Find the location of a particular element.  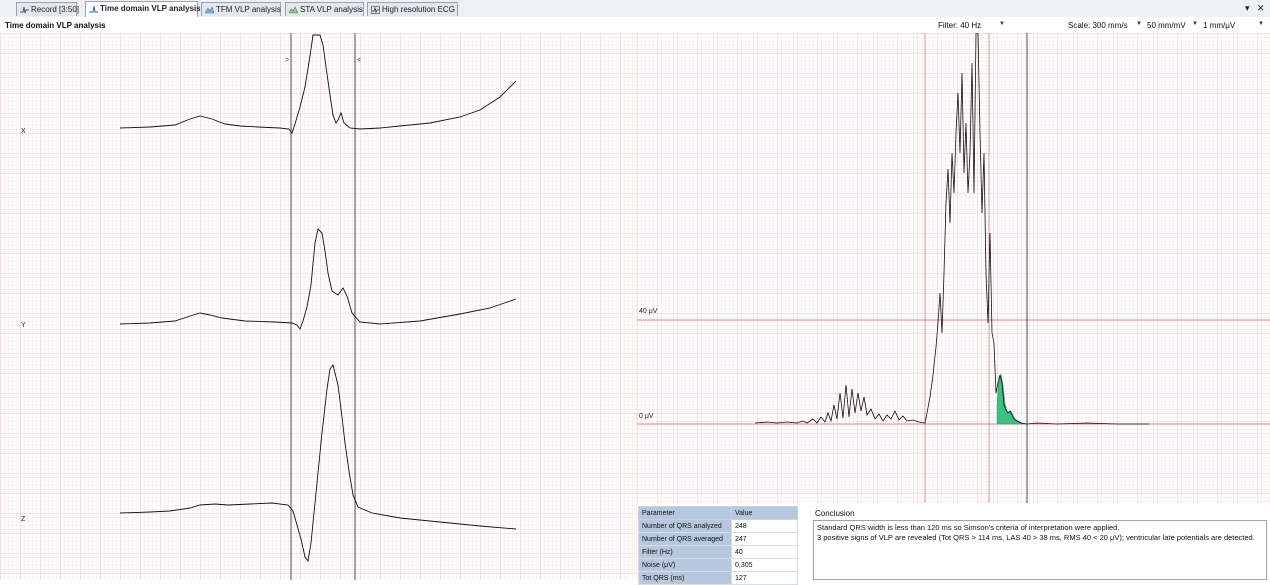

vlp-wave-icon is located at coordinates (93, 9).